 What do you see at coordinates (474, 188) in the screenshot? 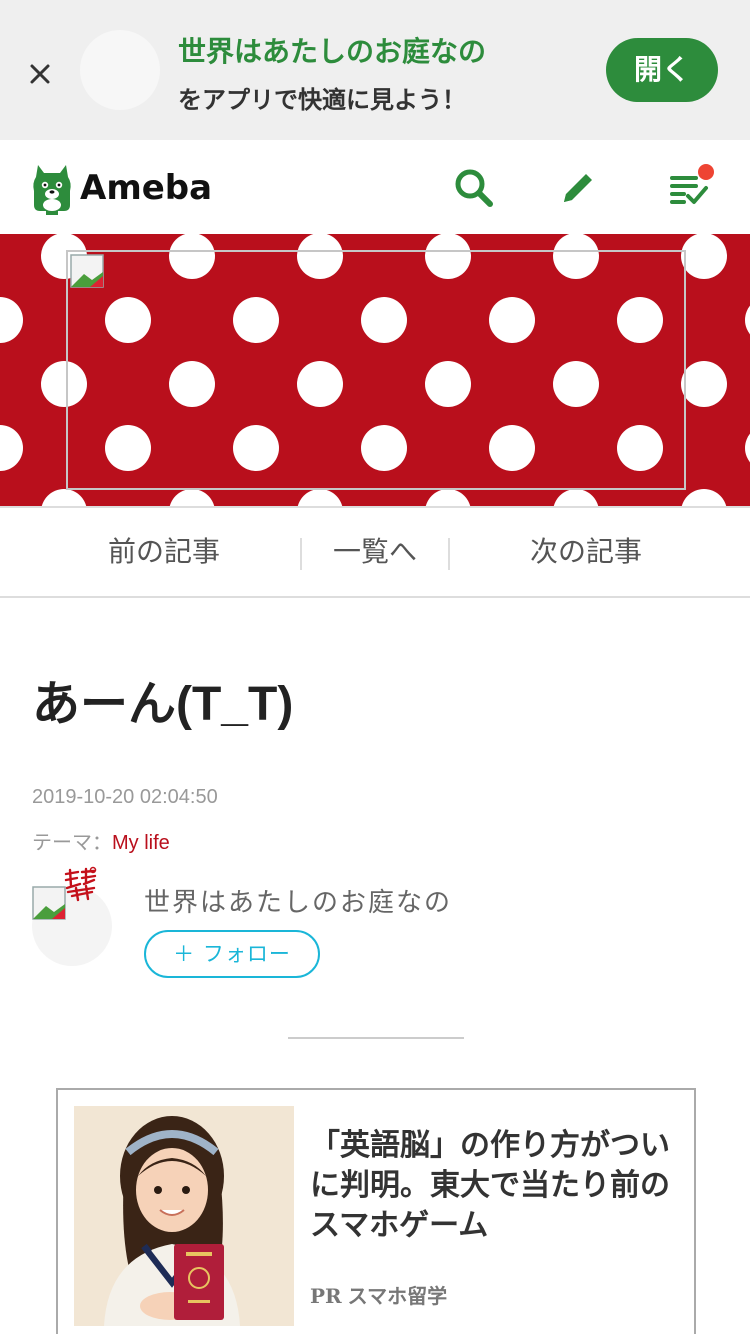
I see `search-icon` at bounding box center [474, 188].